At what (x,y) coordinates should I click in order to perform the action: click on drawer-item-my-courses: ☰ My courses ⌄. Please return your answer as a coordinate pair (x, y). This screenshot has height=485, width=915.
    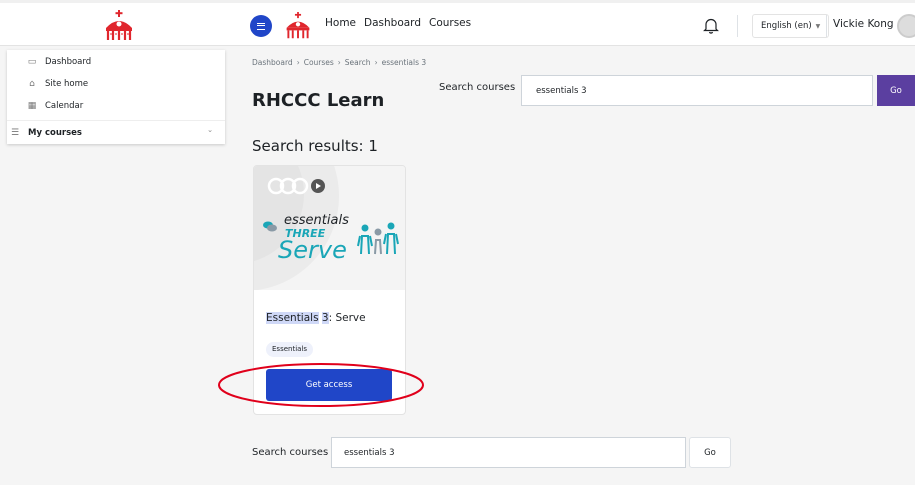
    Looking at the image, I should click on (116, 133).